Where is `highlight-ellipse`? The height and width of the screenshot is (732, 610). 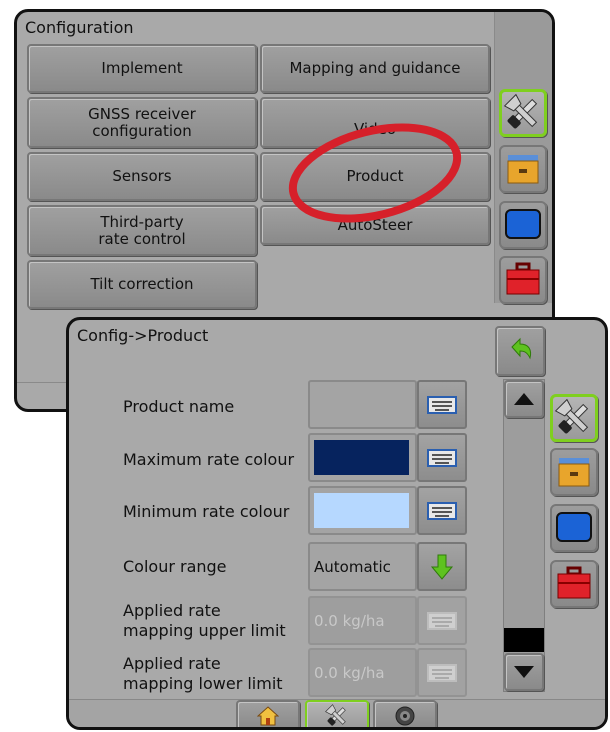 highlight-ellipse is located at coordinates (375, 173).